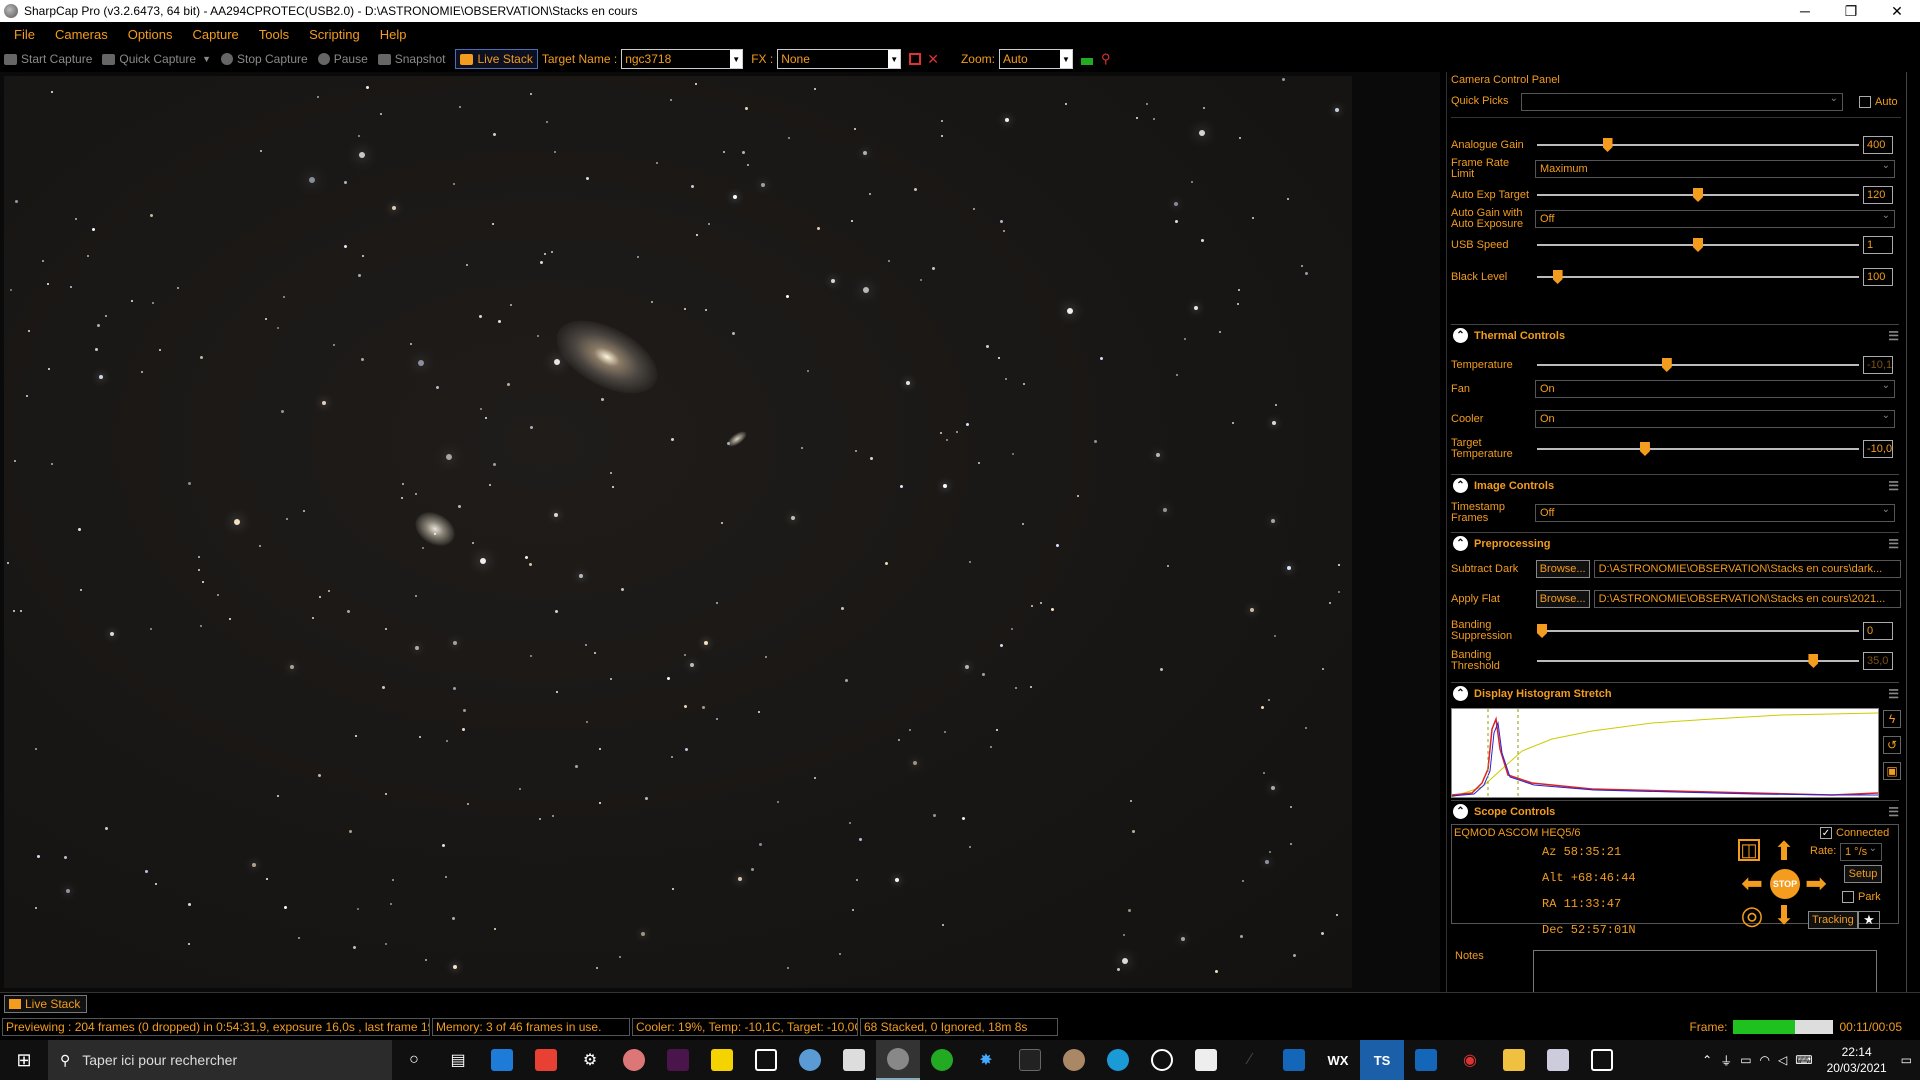 This screenshot has height=1080, width=1920. Describe the element at coordinates (682, 59) in the screenshot. I see `target-name-input: ngc3718 ▼` at that location.